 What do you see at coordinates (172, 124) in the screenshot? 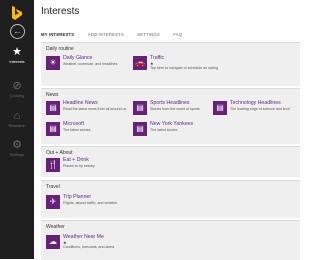
I see `tile-name: New York Yankees` at bounding box center [172, 124].